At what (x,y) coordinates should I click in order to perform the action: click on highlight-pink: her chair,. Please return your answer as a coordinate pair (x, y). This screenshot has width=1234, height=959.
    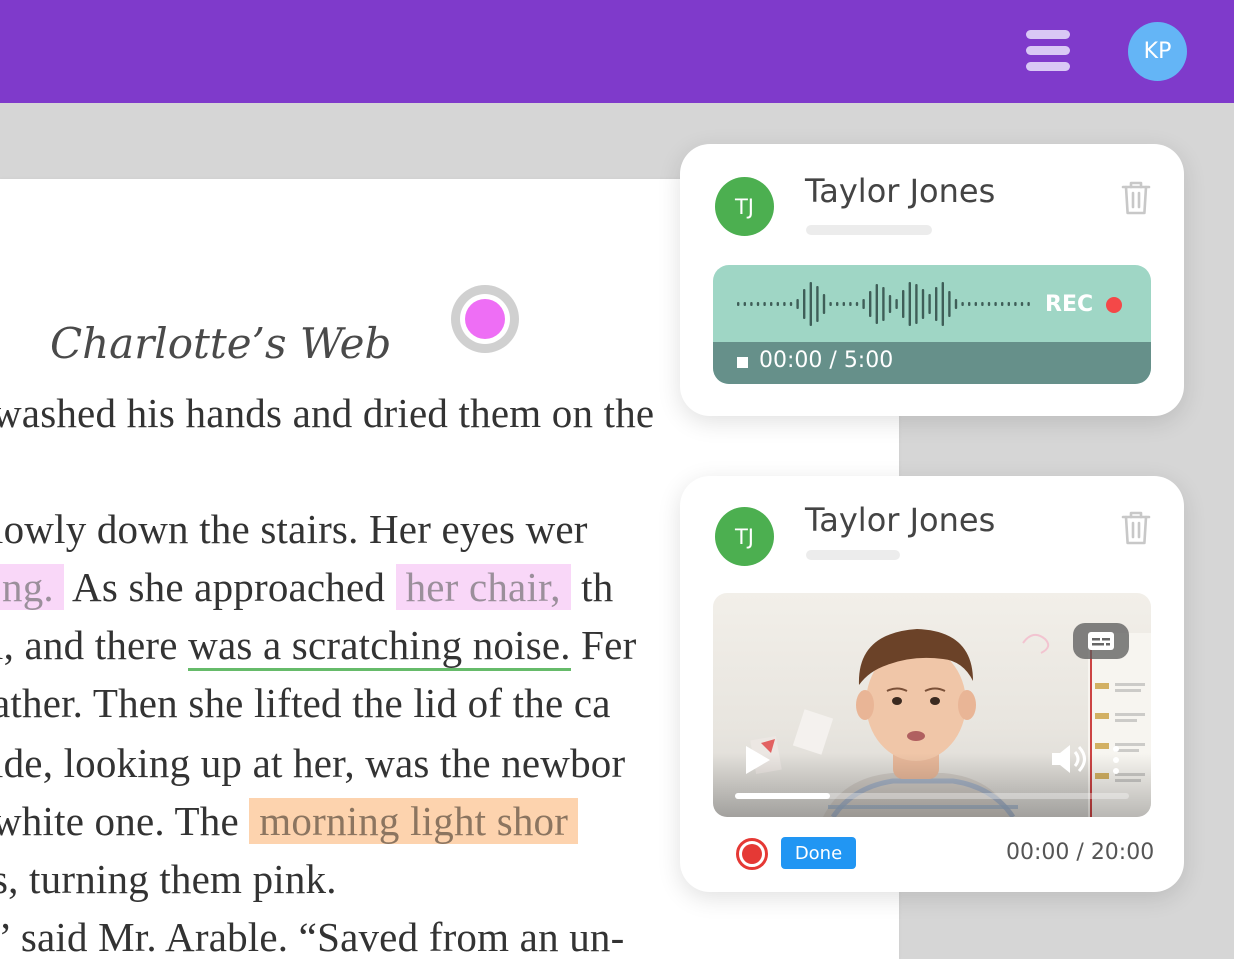
    Looking at the image, I should click on (483, 587).